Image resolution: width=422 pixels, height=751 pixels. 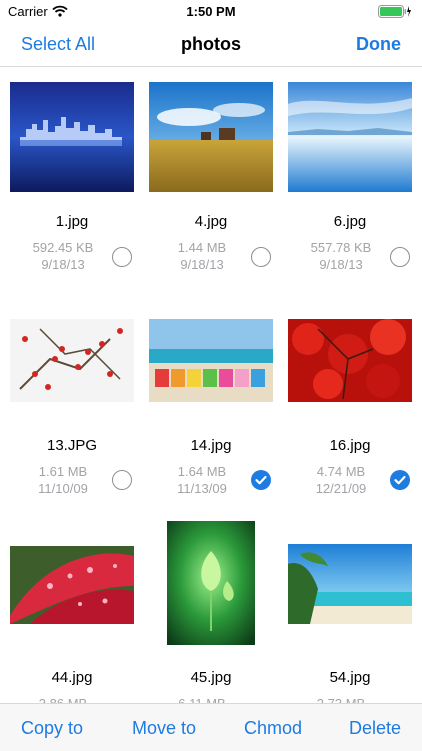 What do you see at coordinates (211, 445) in the screenshot?
I see `photo-name: 14.jpg` at bounding box center [211, 445].